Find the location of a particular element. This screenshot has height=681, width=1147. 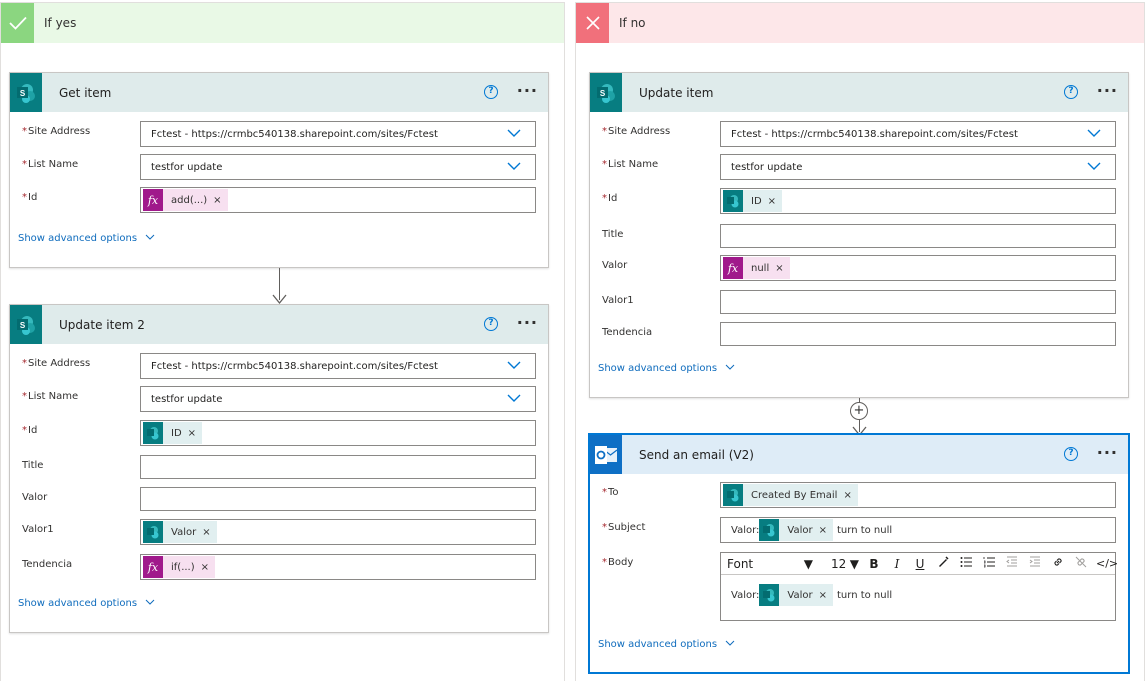

underline-button: U is located at coordinates (920, 564).